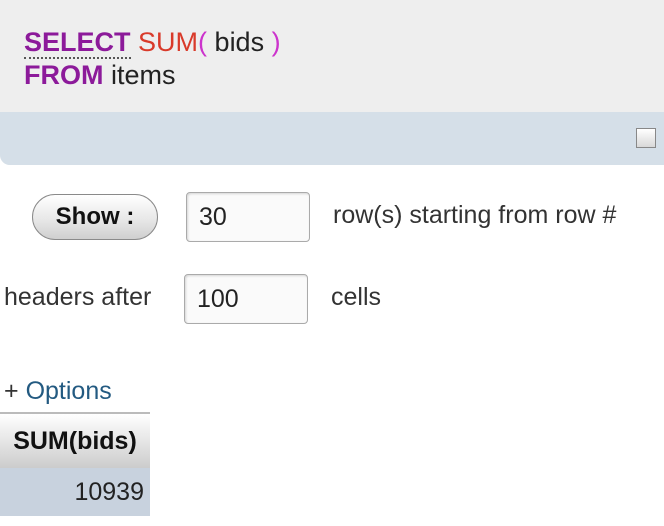 The image size is (664, 526). Describe the element at coordinates (213, 217) in the screenshot. I see `rows-count-value: 30` at that location.